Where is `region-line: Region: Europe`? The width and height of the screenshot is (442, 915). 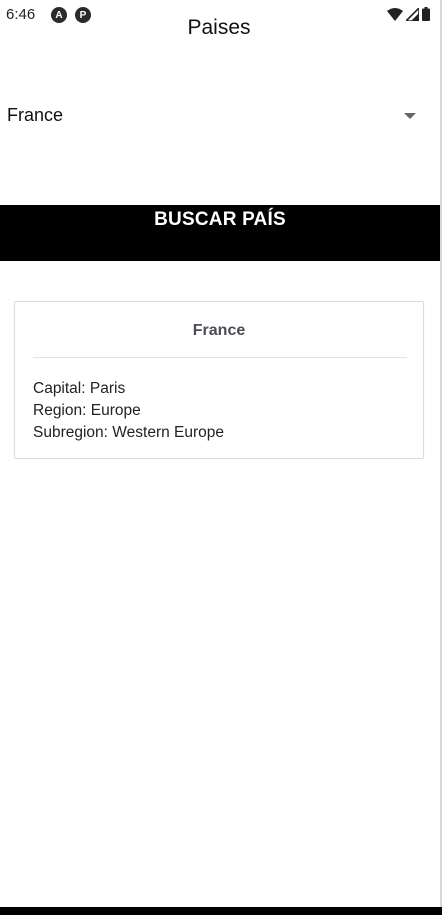 region-line: Region: Europe is located at coordinates (128, 411).